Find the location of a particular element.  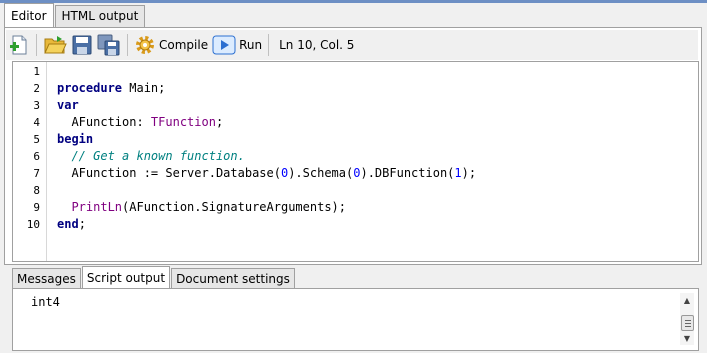

run-play-icon is located at coordinates (224, 45).